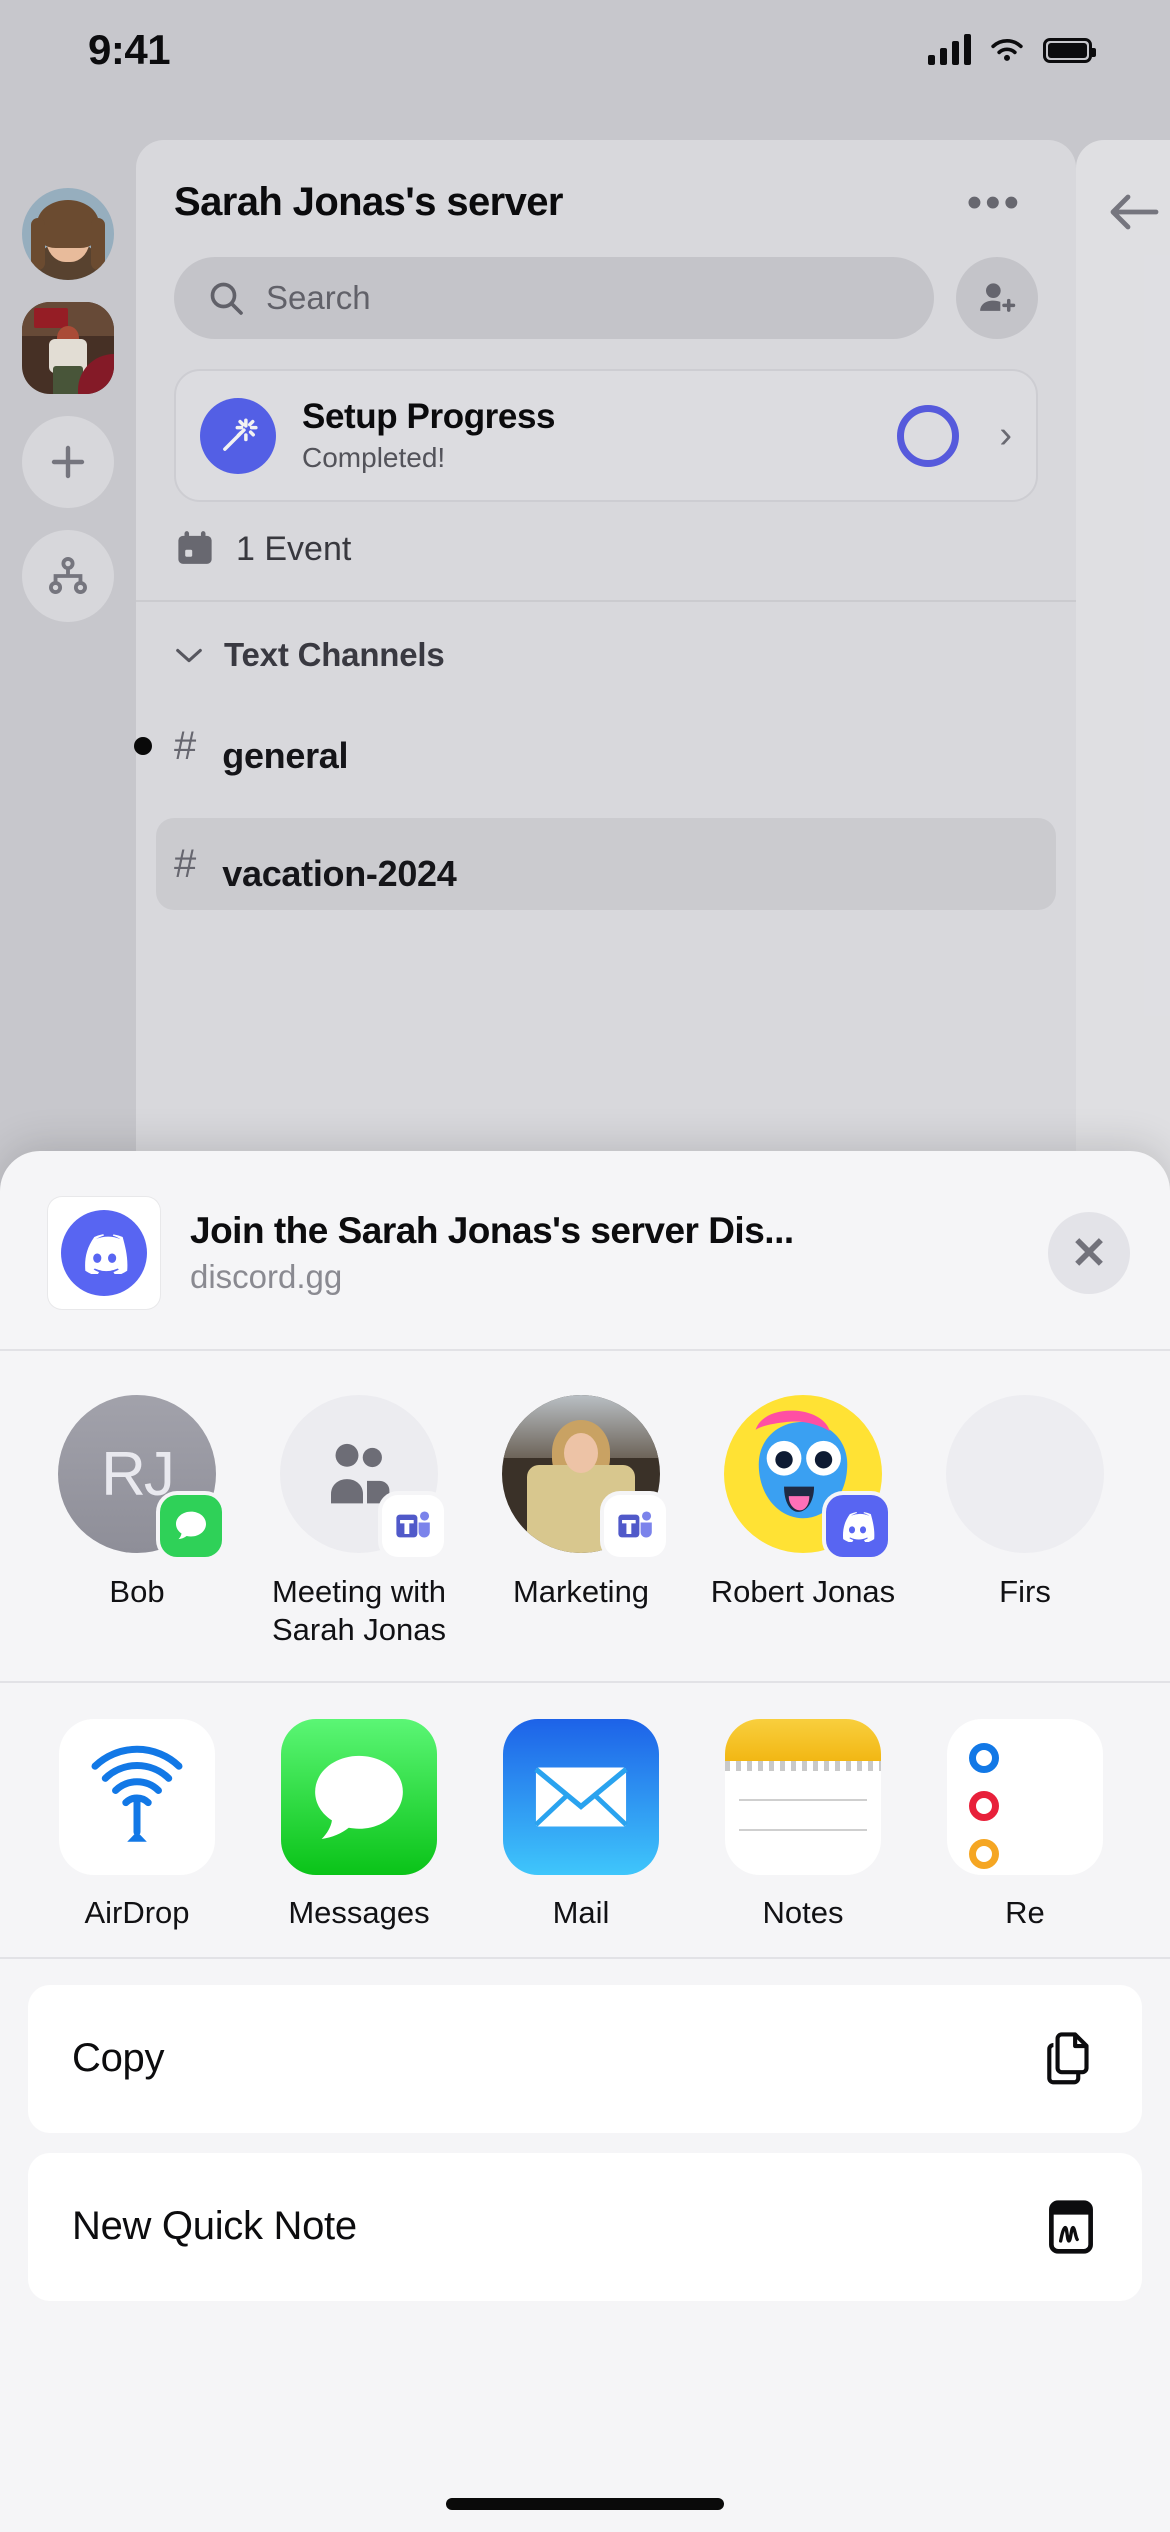 The width and height of the screenshot is (1170, 2532). I want to click on avatar, so click(1025, 1474).